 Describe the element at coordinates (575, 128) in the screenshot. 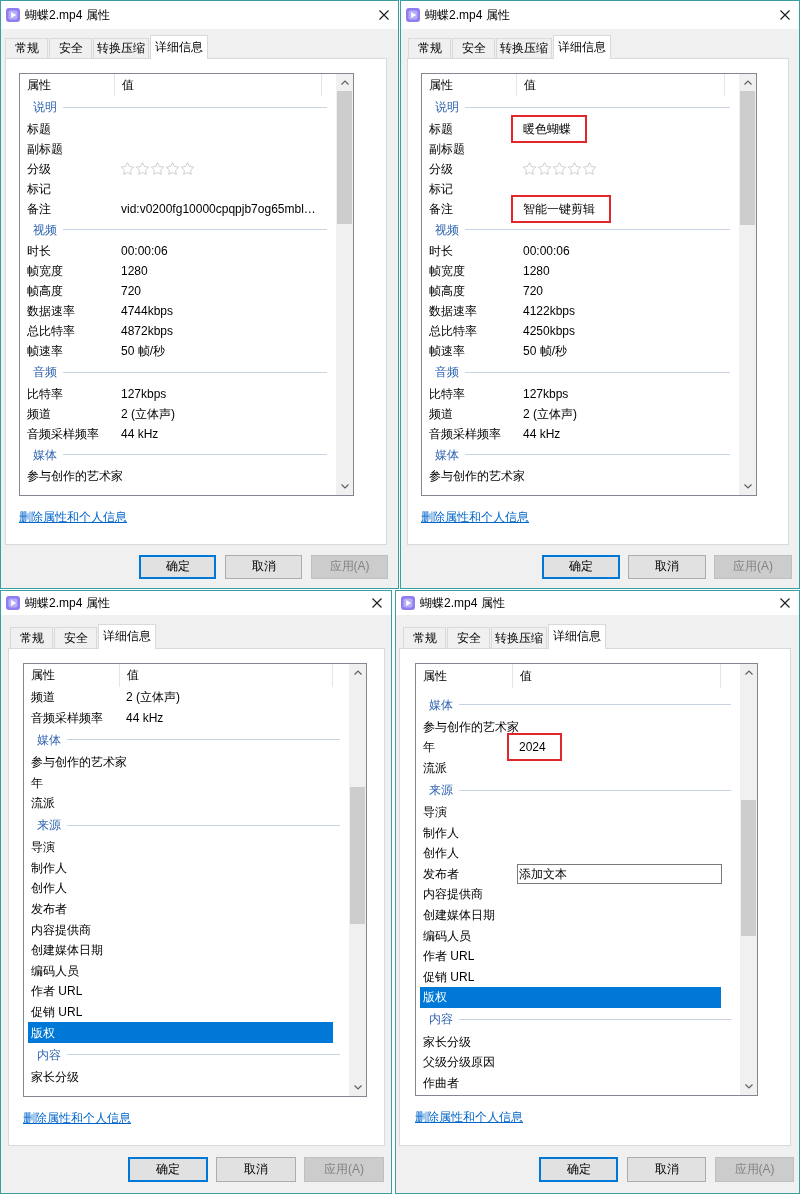

I see `list-row: 标题 暖色蝴蝶` at that location.